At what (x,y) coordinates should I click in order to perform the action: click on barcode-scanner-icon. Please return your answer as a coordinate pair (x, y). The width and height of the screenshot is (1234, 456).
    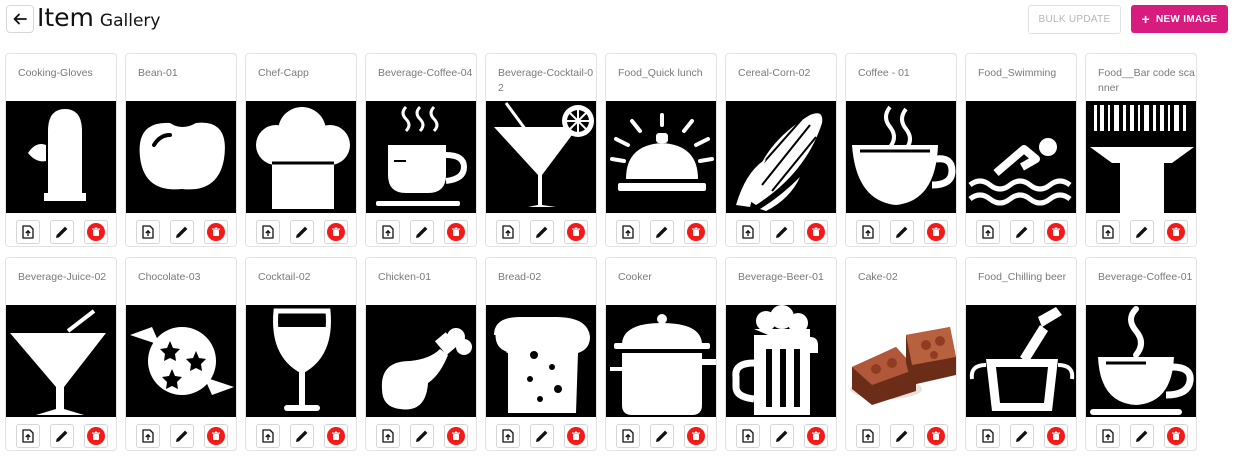
    Looking at the image, I should click on (1142, 159).